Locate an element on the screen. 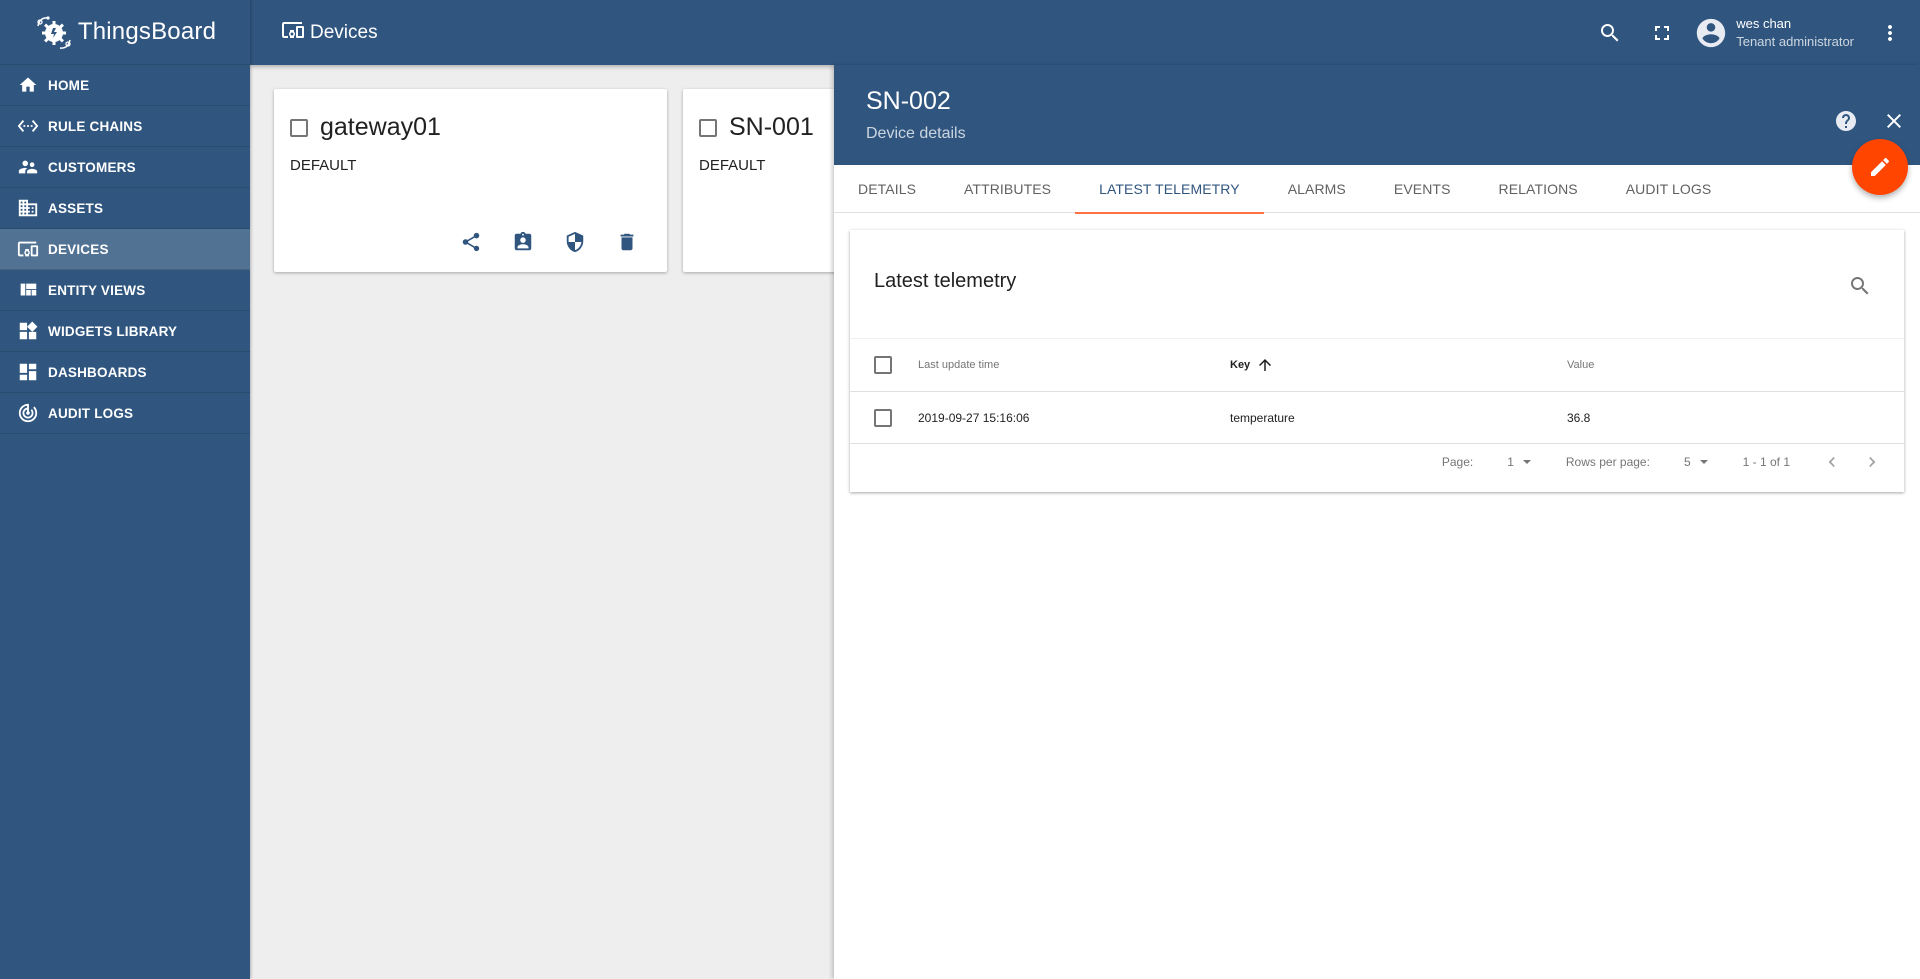  share-button is located at coordinates (471, 242).